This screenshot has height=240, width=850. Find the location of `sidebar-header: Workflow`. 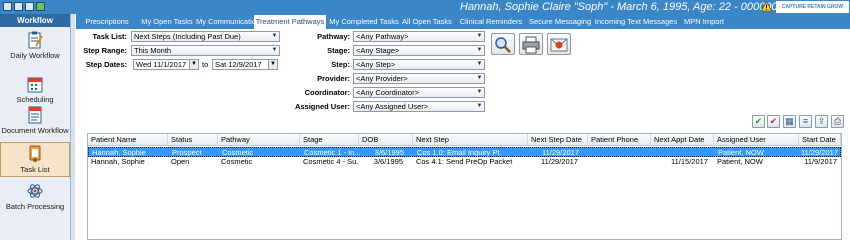

sidebar-header: Workflow is located at coordinates (35, 20).